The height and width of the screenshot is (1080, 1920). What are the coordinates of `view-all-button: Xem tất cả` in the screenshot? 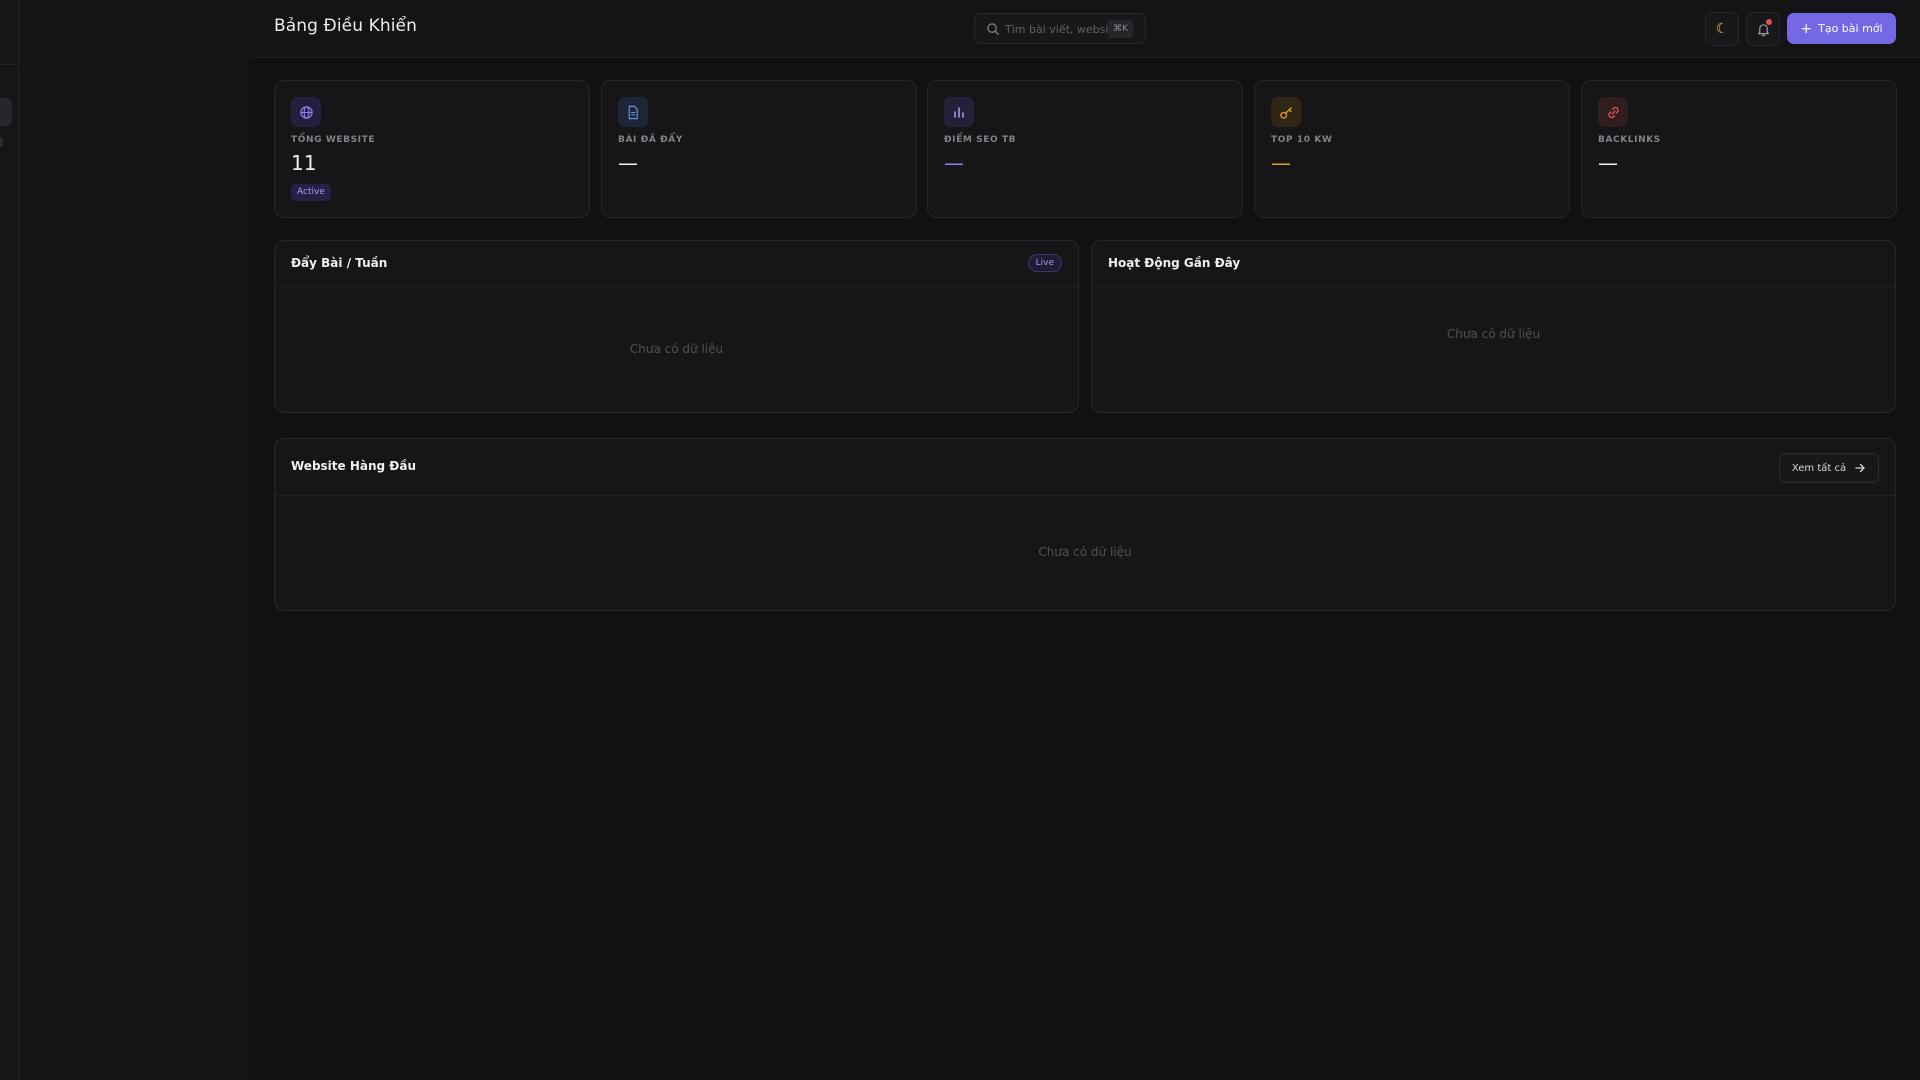 It's located at (1829, 468).